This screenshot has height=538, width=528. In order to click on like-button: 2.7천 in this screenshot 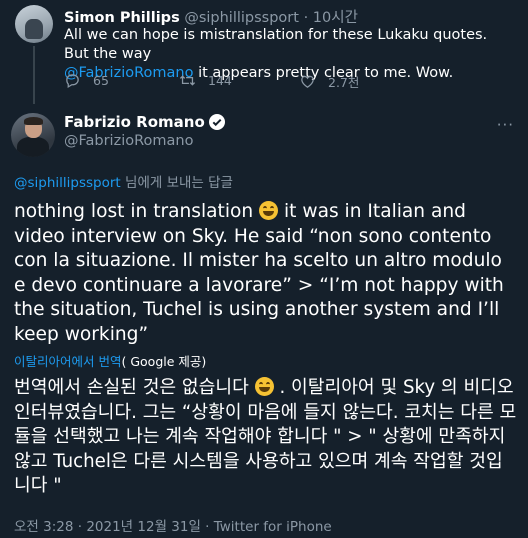, I will do `click(329, 81)`.